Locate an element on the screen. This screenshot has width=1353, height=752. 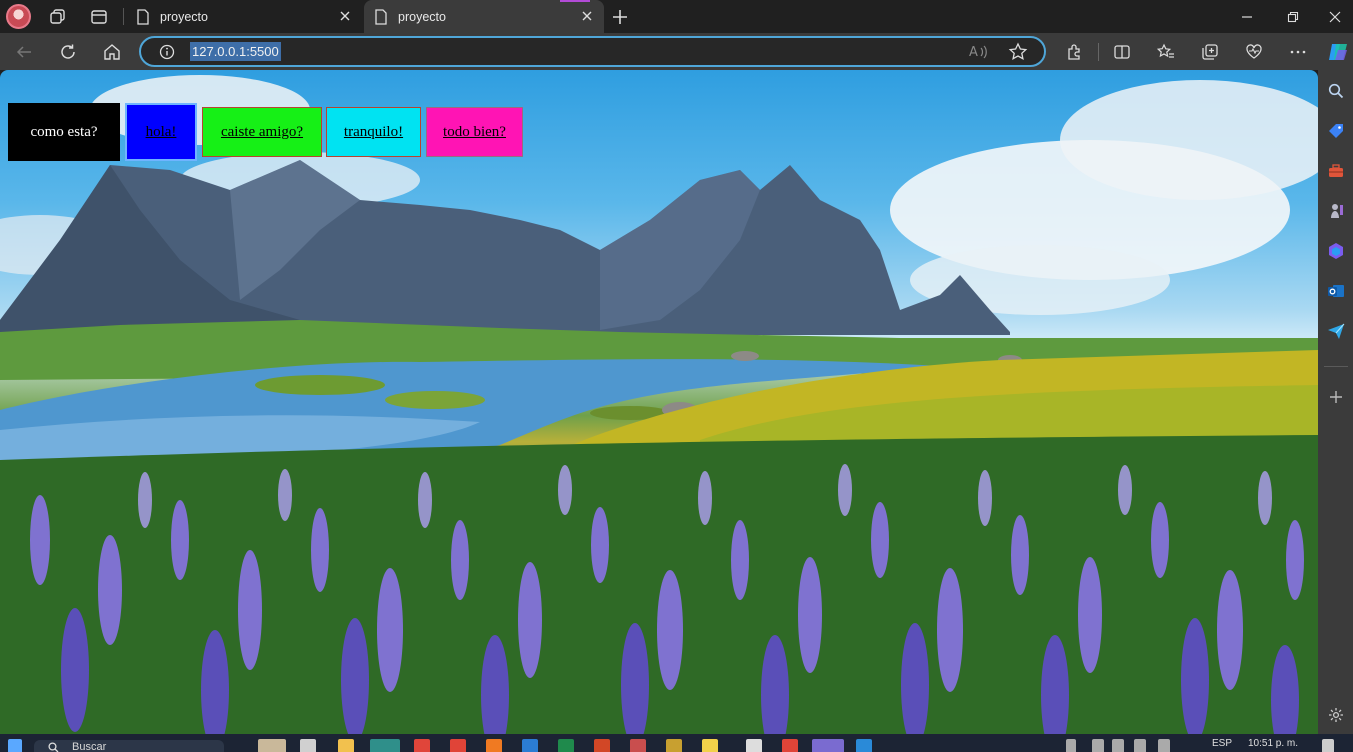
favorites-list-icon is located at coordinates (1165, 50).